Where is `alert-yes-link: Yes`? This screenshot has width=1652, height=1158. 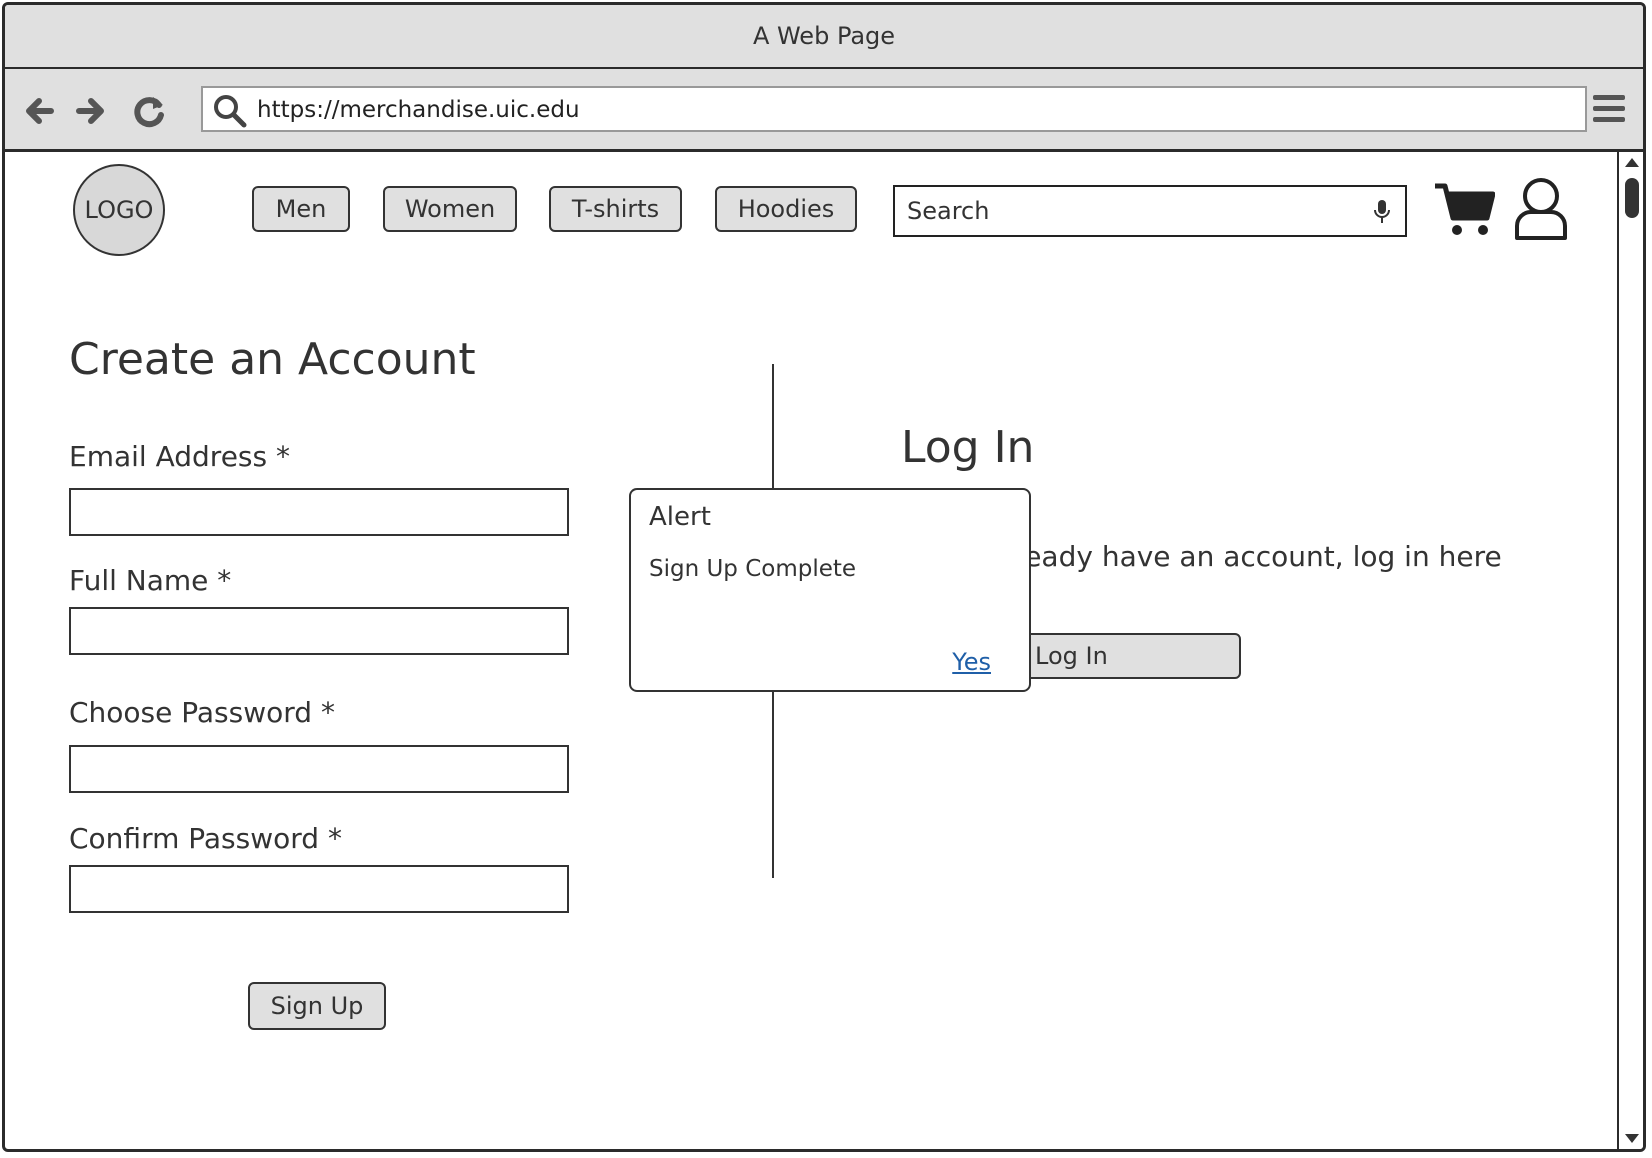 alert-yes-link: Yes is located at coordinates (971, 662).